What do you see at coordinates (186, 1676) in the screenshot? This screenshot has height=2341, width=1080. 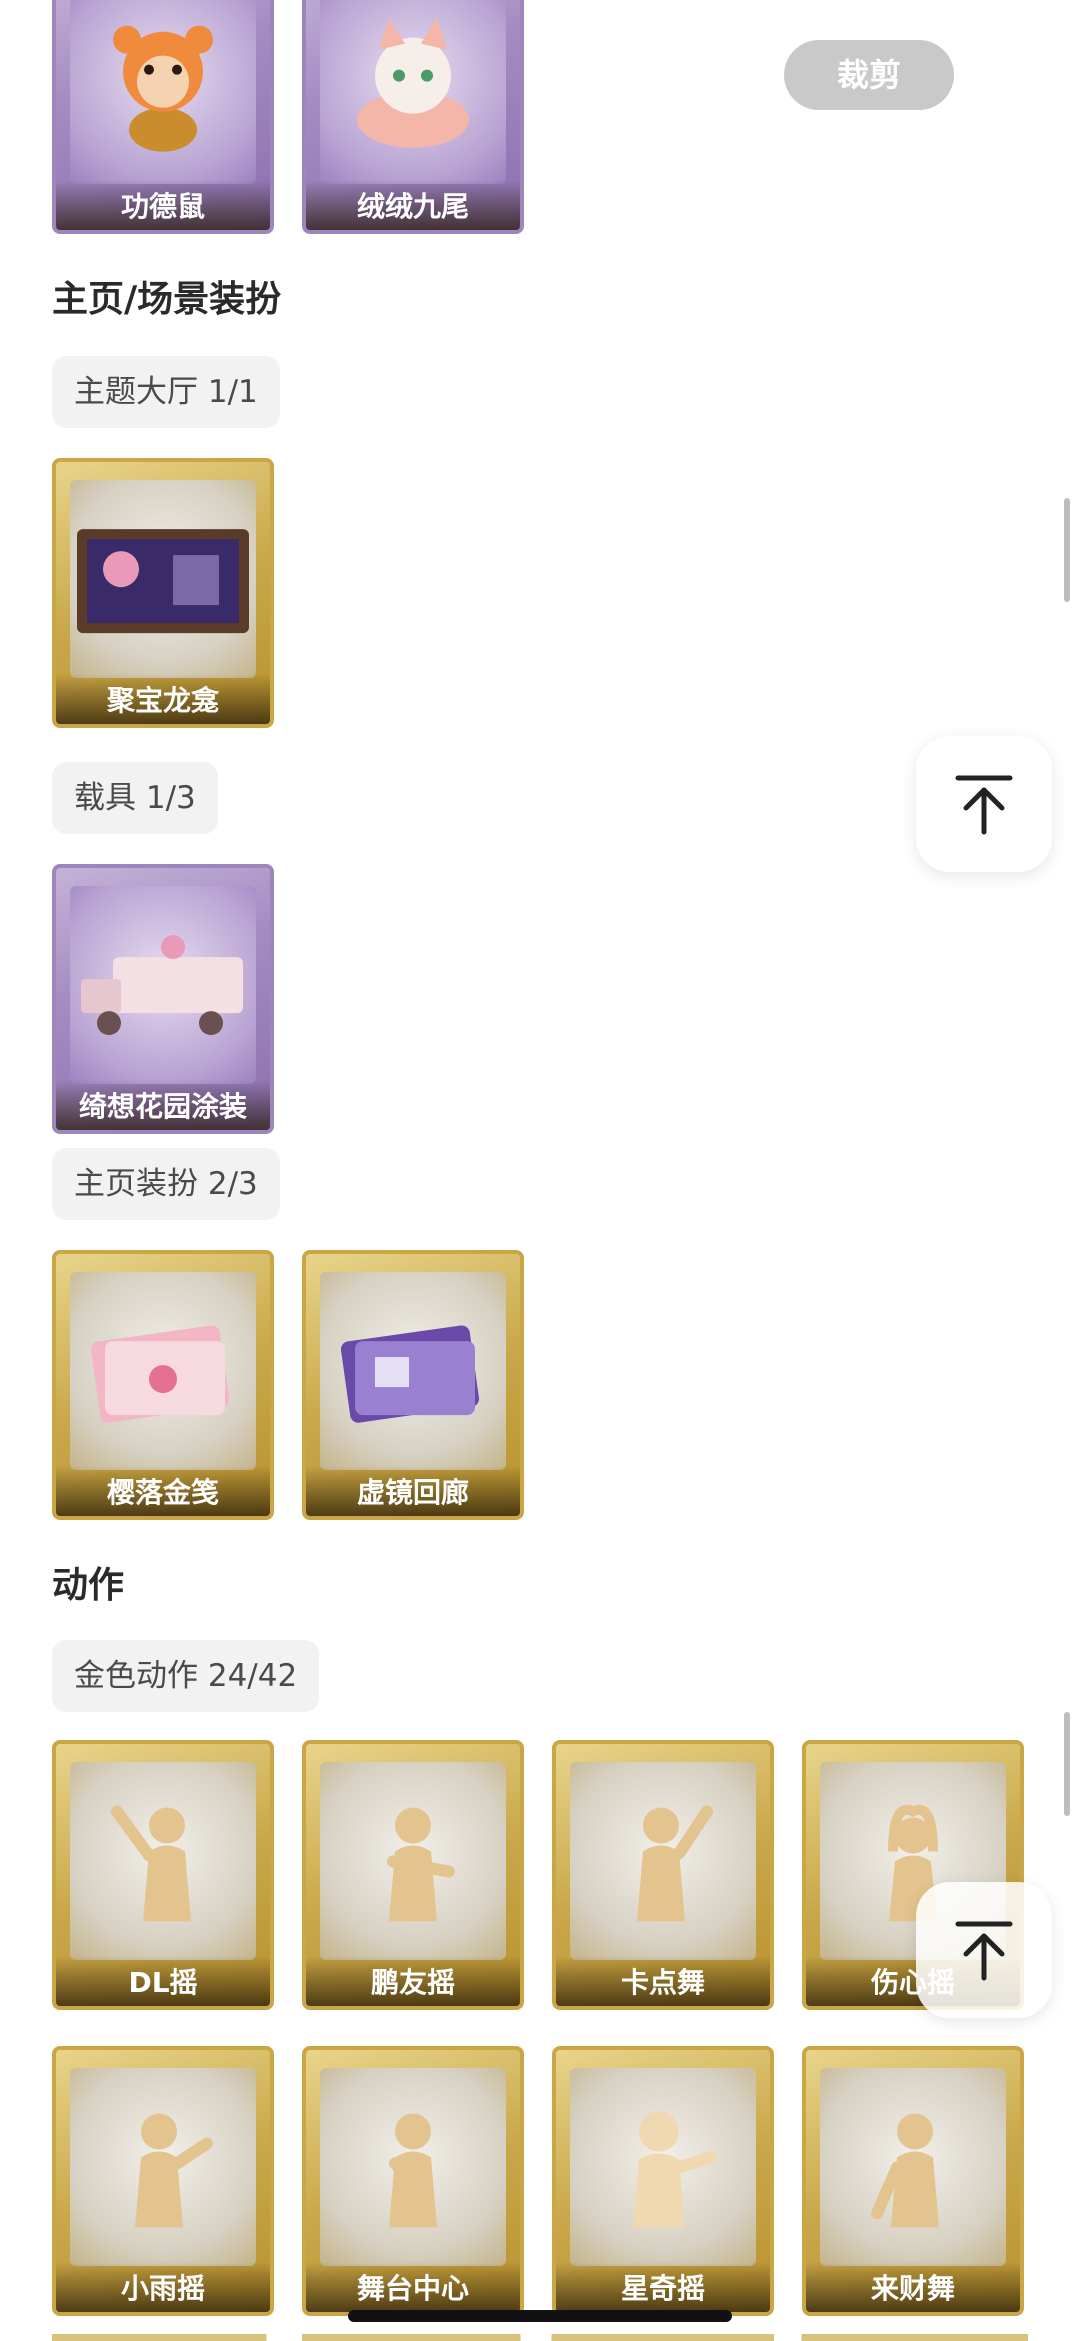 I see `chip-gold-actions: 金色动作 24/42` at bounding box center [186, 1676].